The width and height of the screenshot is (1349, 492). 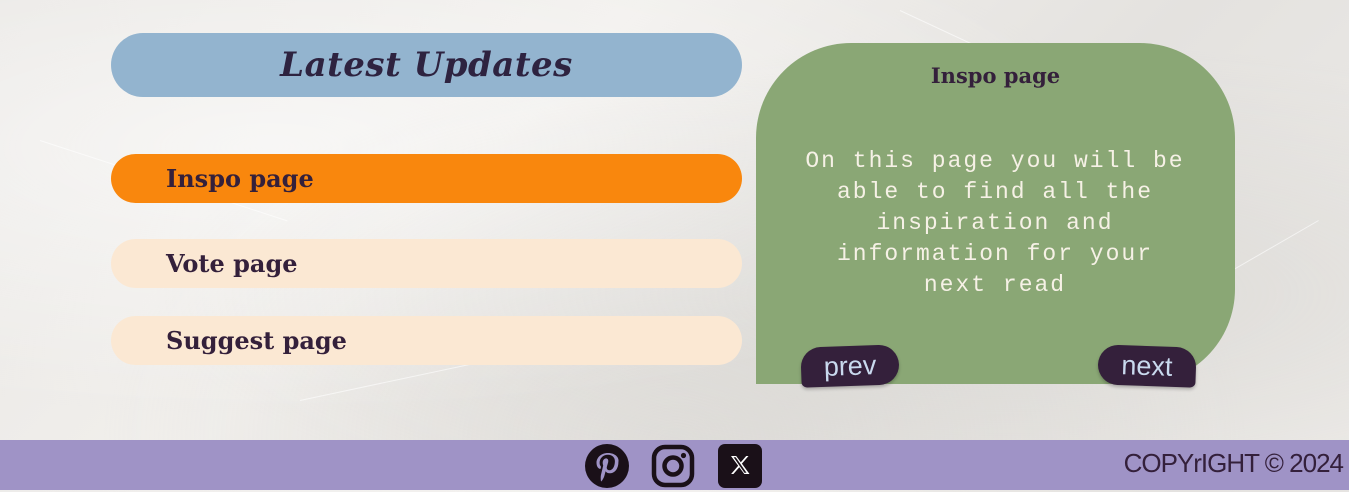 I want to click on pinterest-icon, so click(x=607, y=466).